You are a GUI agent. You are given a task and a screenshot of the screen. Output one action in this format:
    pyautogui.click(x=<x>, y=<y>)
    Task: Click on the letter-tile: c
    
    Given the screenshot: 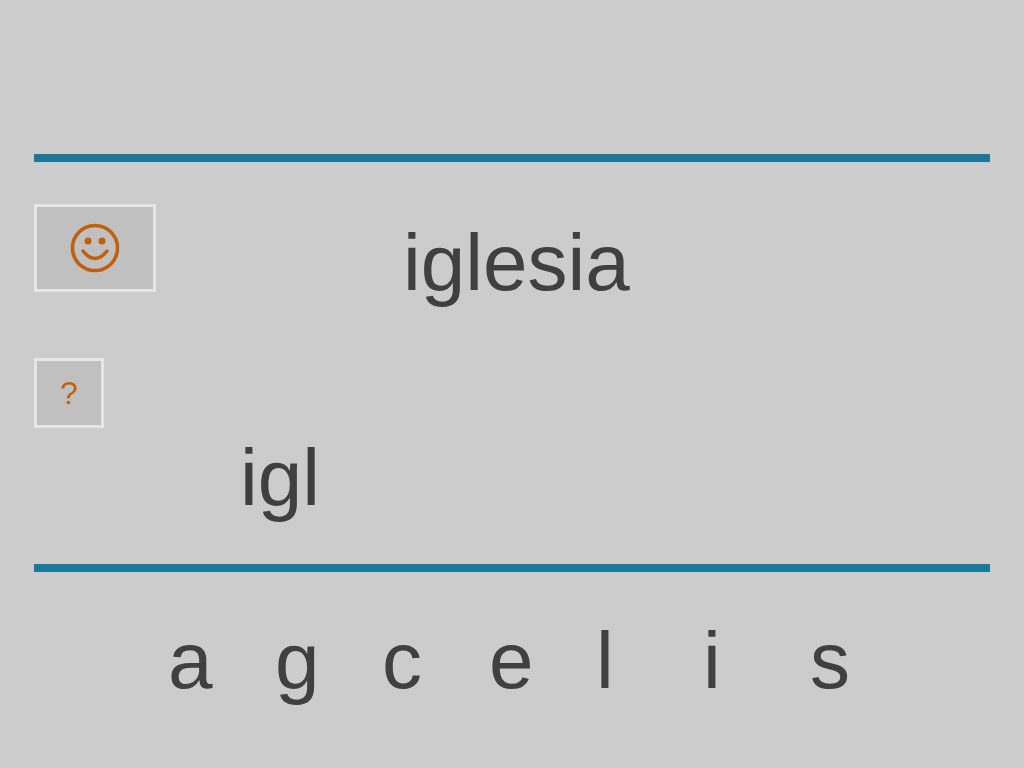 What is the action you would take?
    pyautogui.click(x=435, y=661)
    